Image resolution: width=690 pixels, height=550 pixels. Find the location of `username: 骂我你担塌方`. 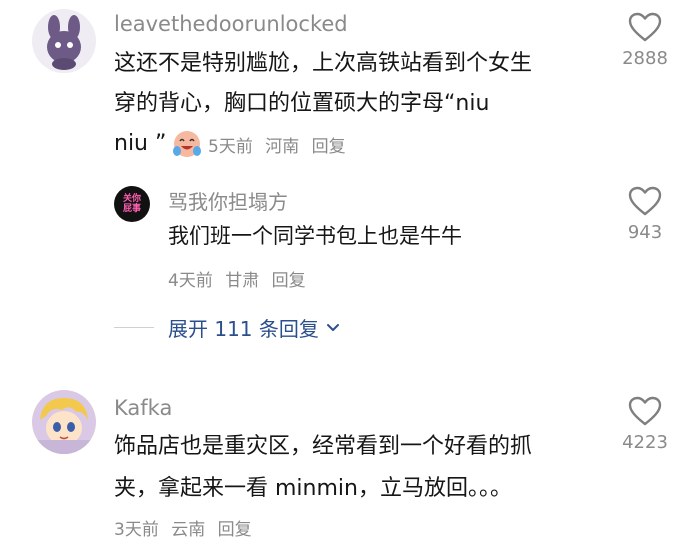

username: 骂我你担塌方 is located at coordinates (228, 200).